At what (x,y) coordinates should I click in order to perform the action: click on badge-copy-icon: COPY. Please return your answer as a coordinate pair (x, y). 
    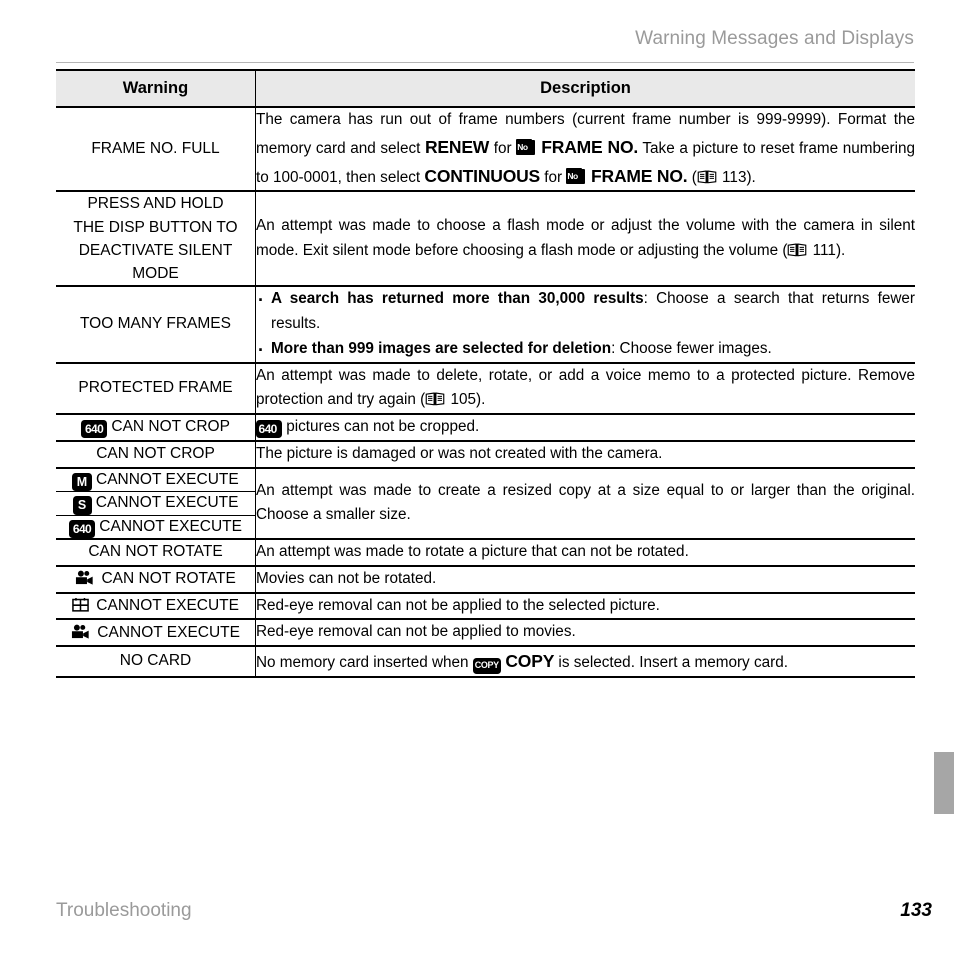
    Looking at the image, I should click on (486, 665).